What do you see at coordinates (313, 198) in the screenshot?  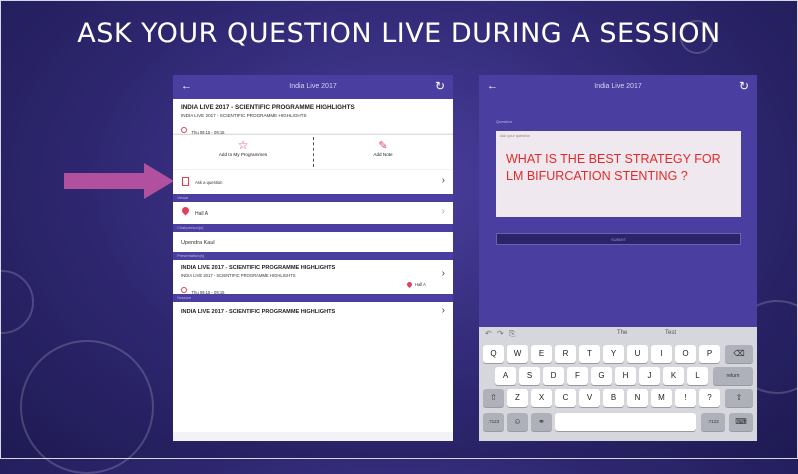 I see `venue-section-label: Venue` at bounding box center [313, 198].